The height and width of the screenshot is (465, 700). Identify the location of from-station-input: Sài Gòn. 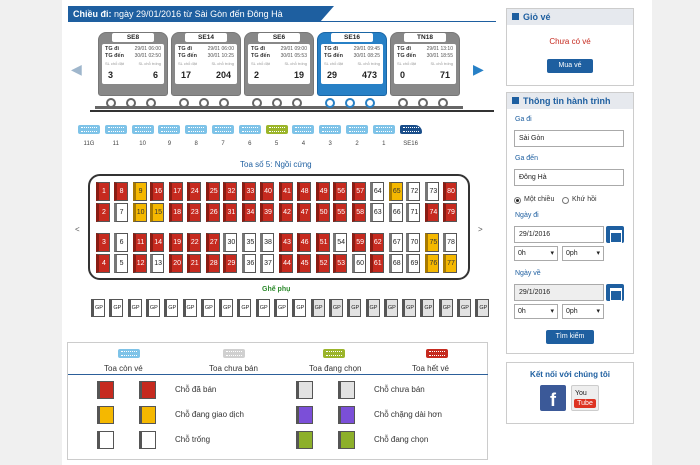
(569, 138).